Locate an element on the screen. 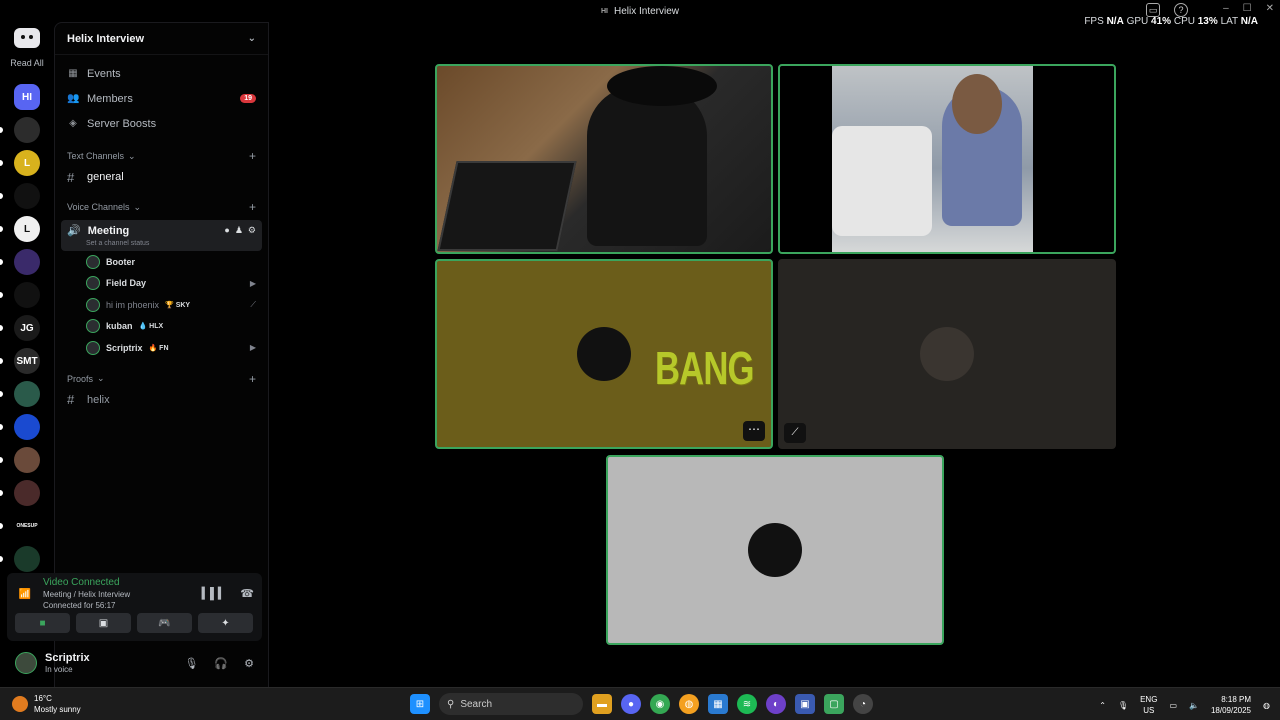  nav-events: ▦ Events is located at coordinates (161, 73).